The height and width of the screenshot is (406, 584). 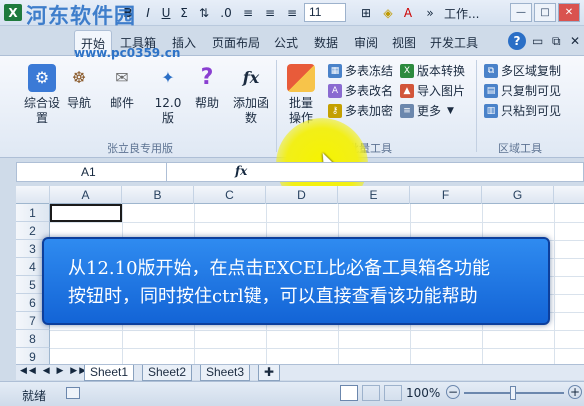 What do you see at coordinates (300, 372) in the screenshot?
I see `sheet-tab-bar: ◀◀ ◀ ▶ ▶▶ Sheet1 Sheet2 Sheet3 ✚` at bounding box center [300, 372].